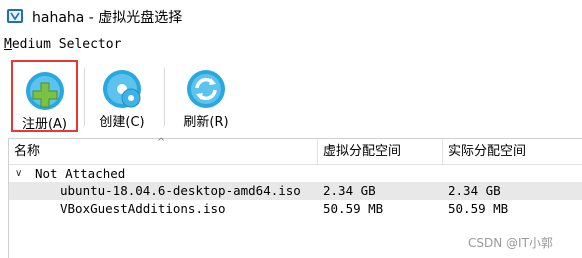 The width and height of the screenshot is (582, 258). Describe the element at coordinates (379, 152) in the screenshot. I see `column-virtual-size: 虚拟分配空间` at that location.